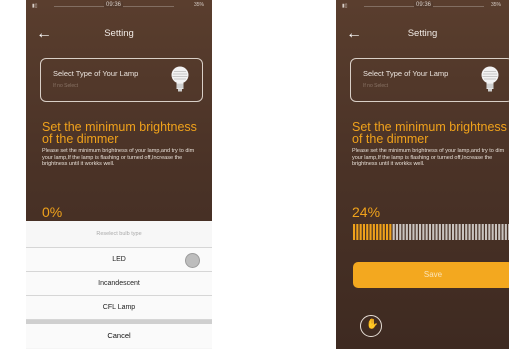  I want to click on option-cfl-lamp: CFL Lamp, so click(119, 308).